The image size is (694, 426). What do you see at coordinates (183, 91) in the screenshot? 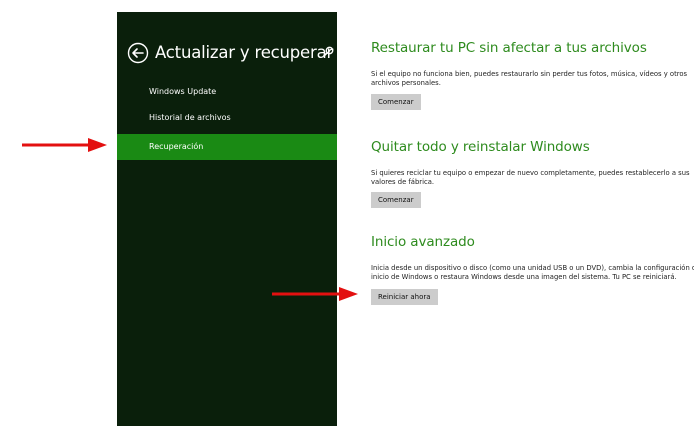
I see `sidebar-item-label: Windows Update` at bounding box center [183, 91].